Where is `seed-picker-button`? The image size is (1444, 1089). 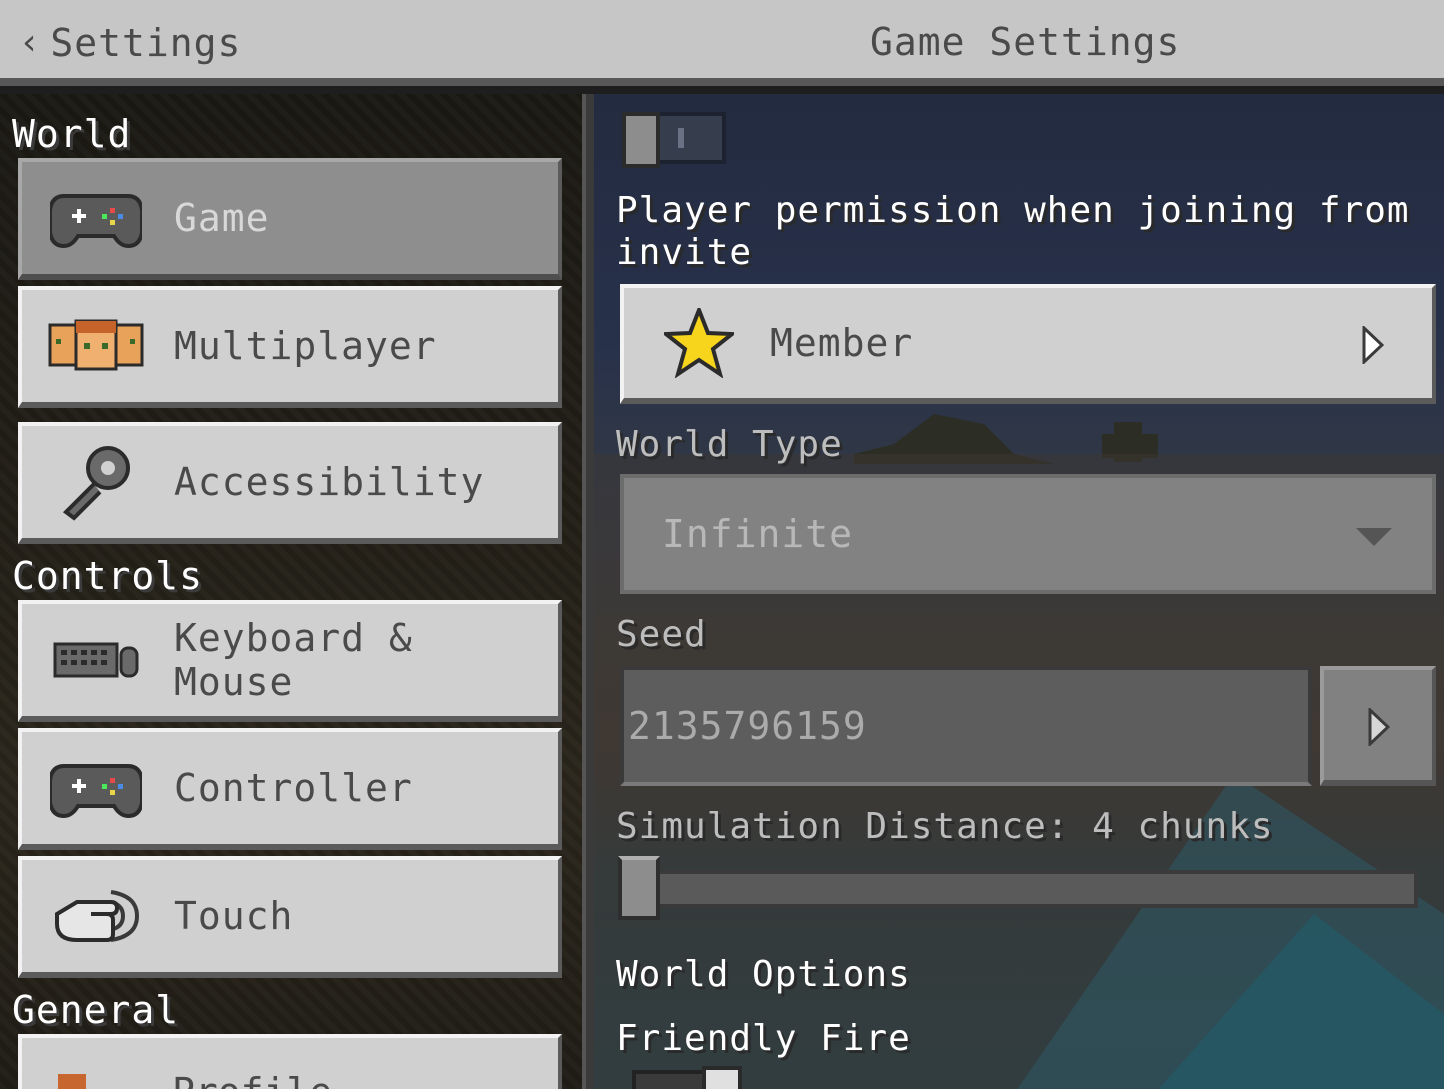
seed-picker-button is located at coordinates (1378, 726).